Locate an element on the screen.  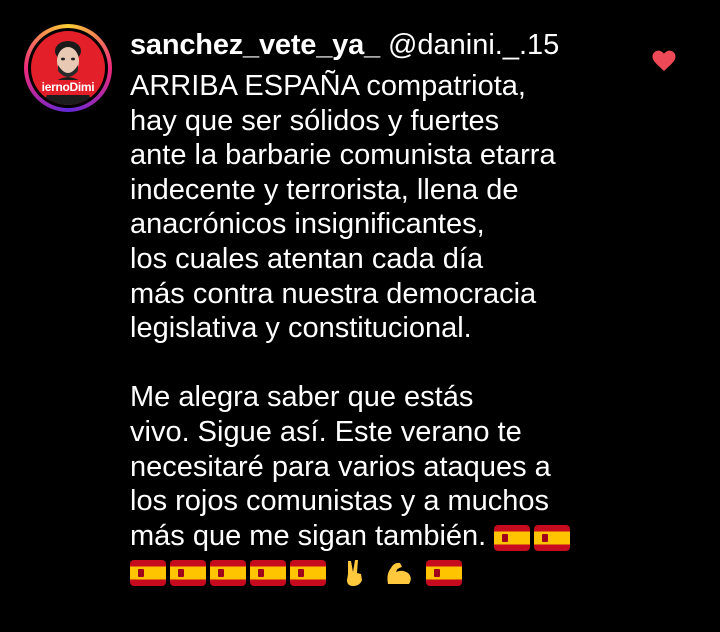
victory-hand-icon is located at coordinates (355, 572).